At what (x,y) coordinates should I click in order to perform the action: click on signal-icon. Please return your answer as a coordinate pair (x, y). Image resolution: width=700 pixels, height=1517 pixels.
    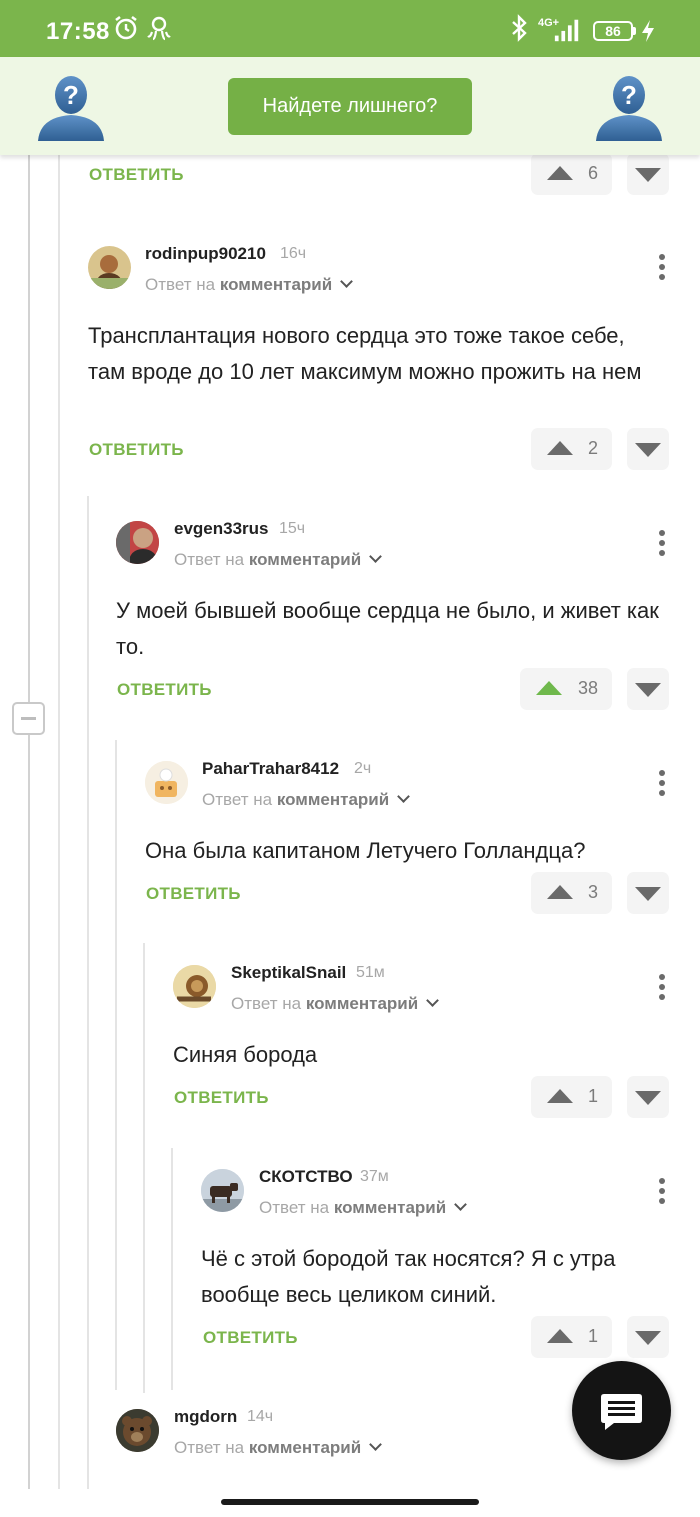
    Looking at the image, I should click on (566, 30).